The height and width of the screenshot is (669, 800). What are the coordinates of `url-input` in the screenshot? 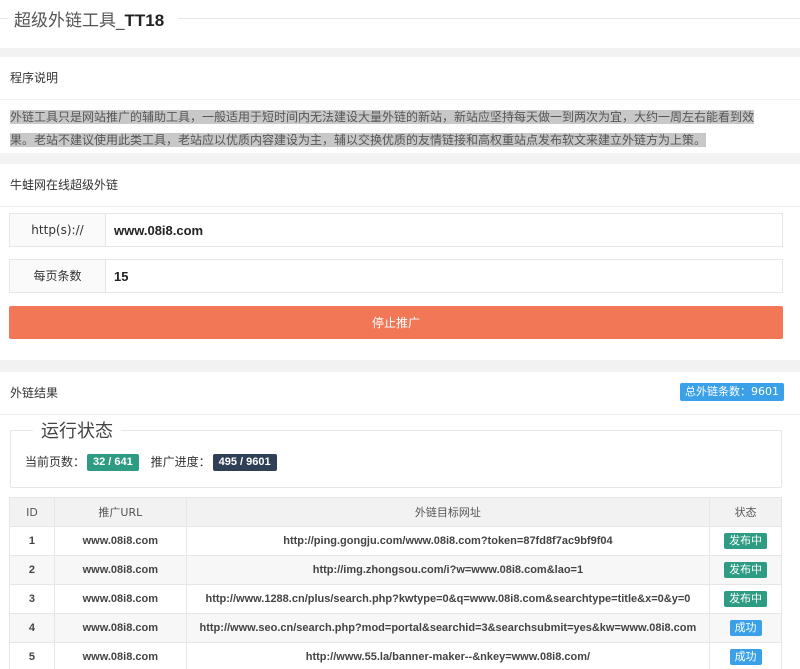 It's located at (441, 231).